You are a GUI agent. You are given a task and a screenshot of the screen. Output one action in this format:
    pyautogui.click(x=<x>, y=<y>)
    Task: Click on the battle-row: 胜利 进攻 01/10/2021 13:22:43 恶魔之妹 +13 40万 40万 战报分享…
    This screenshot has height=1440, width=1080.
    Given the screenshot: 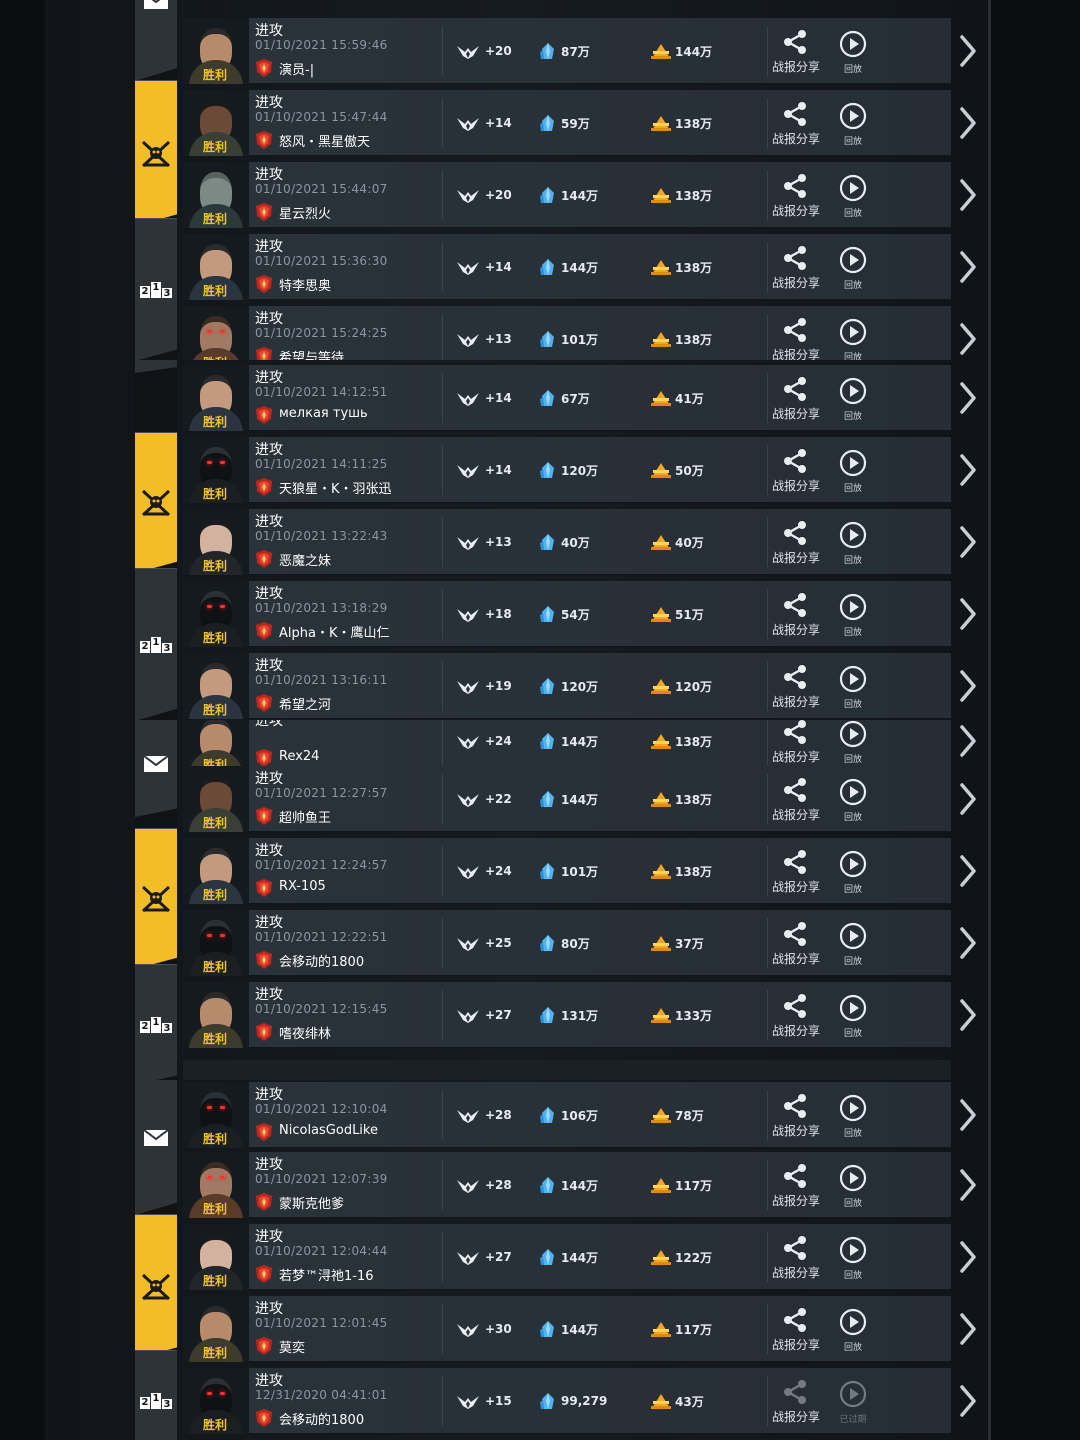 What is the action you would take?
    pyautogui.click(x=579, y=542)
    